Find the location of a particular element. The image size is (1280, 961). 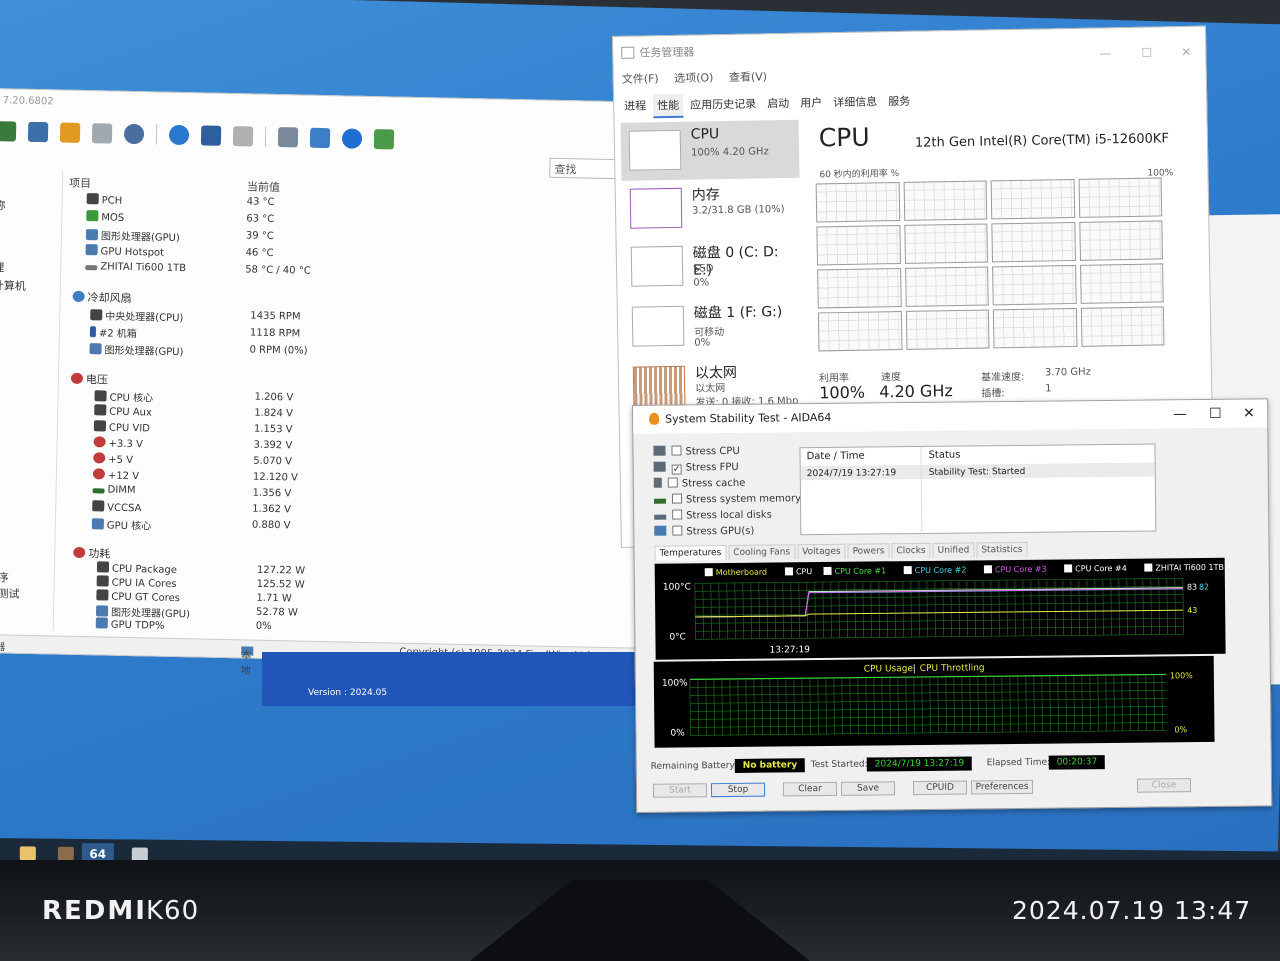

user-icon is located at coordinates (134, 134).